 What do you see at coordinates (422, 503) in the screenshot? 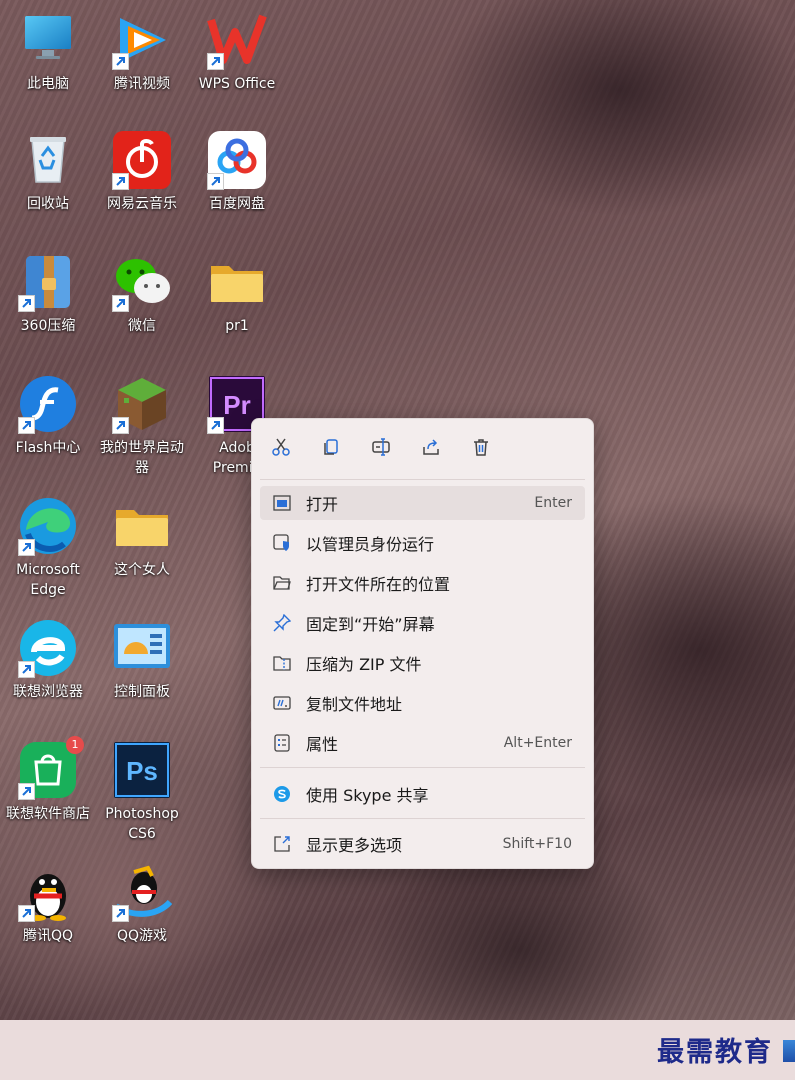
I see `menu-item-open: 打开 Enter` at bounding box center [422, 503].